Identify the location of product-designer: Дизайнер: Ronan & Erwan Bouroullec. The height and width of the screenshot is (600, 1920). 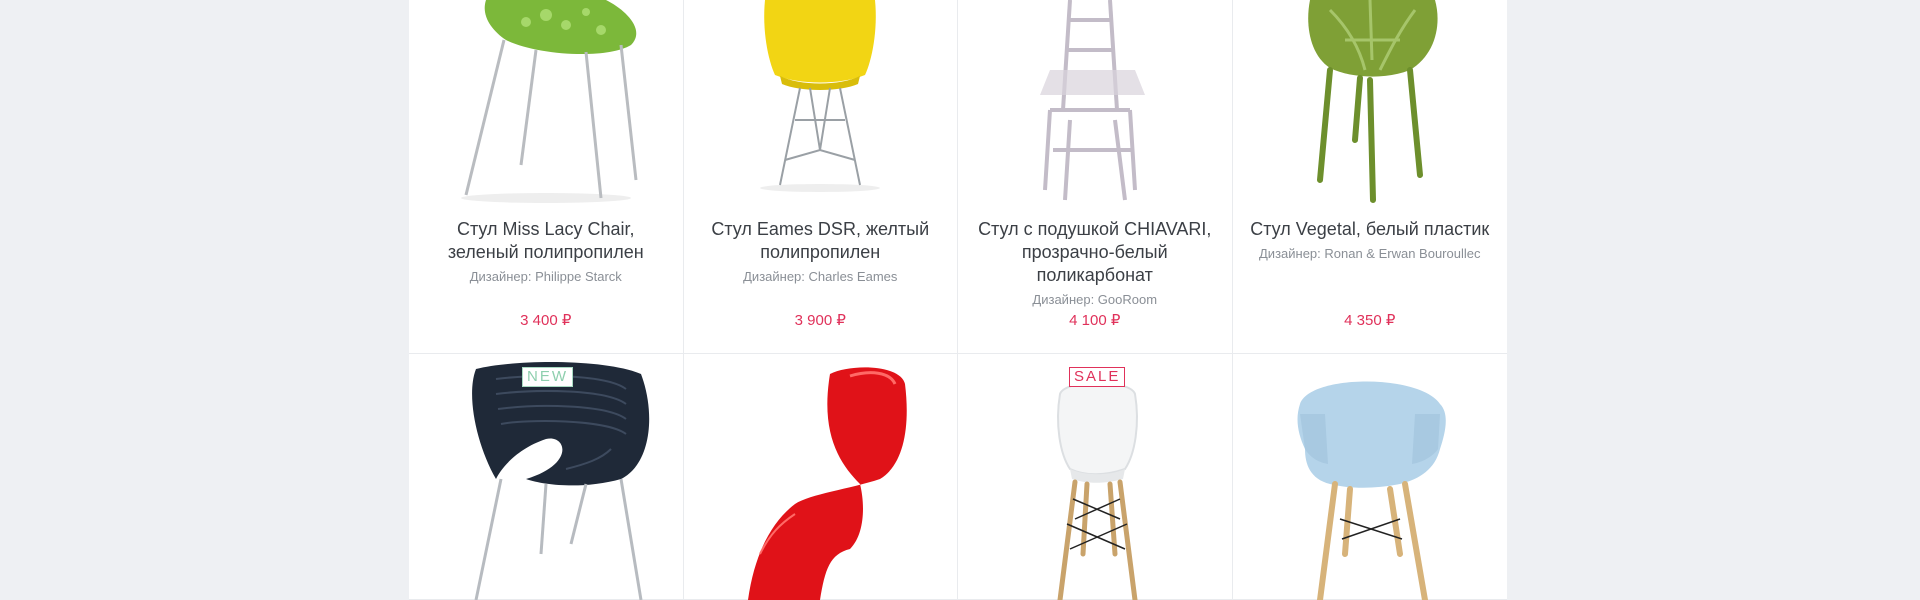
(1370, 253).